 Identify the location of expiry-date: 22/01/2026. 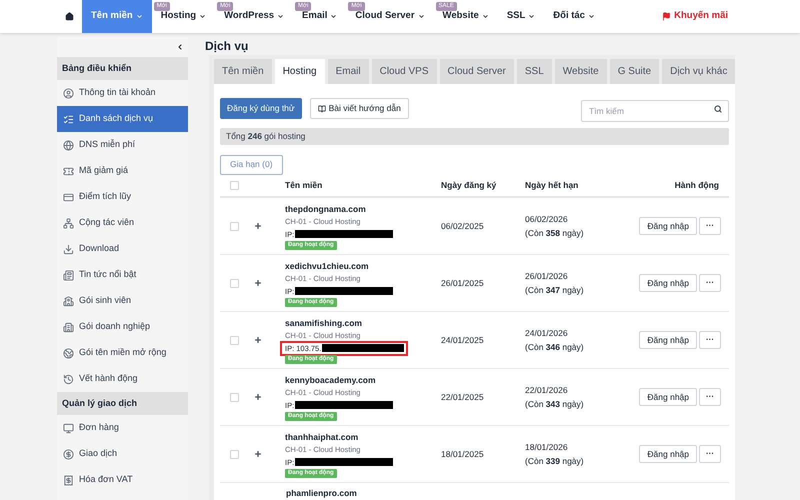
(547, 390).